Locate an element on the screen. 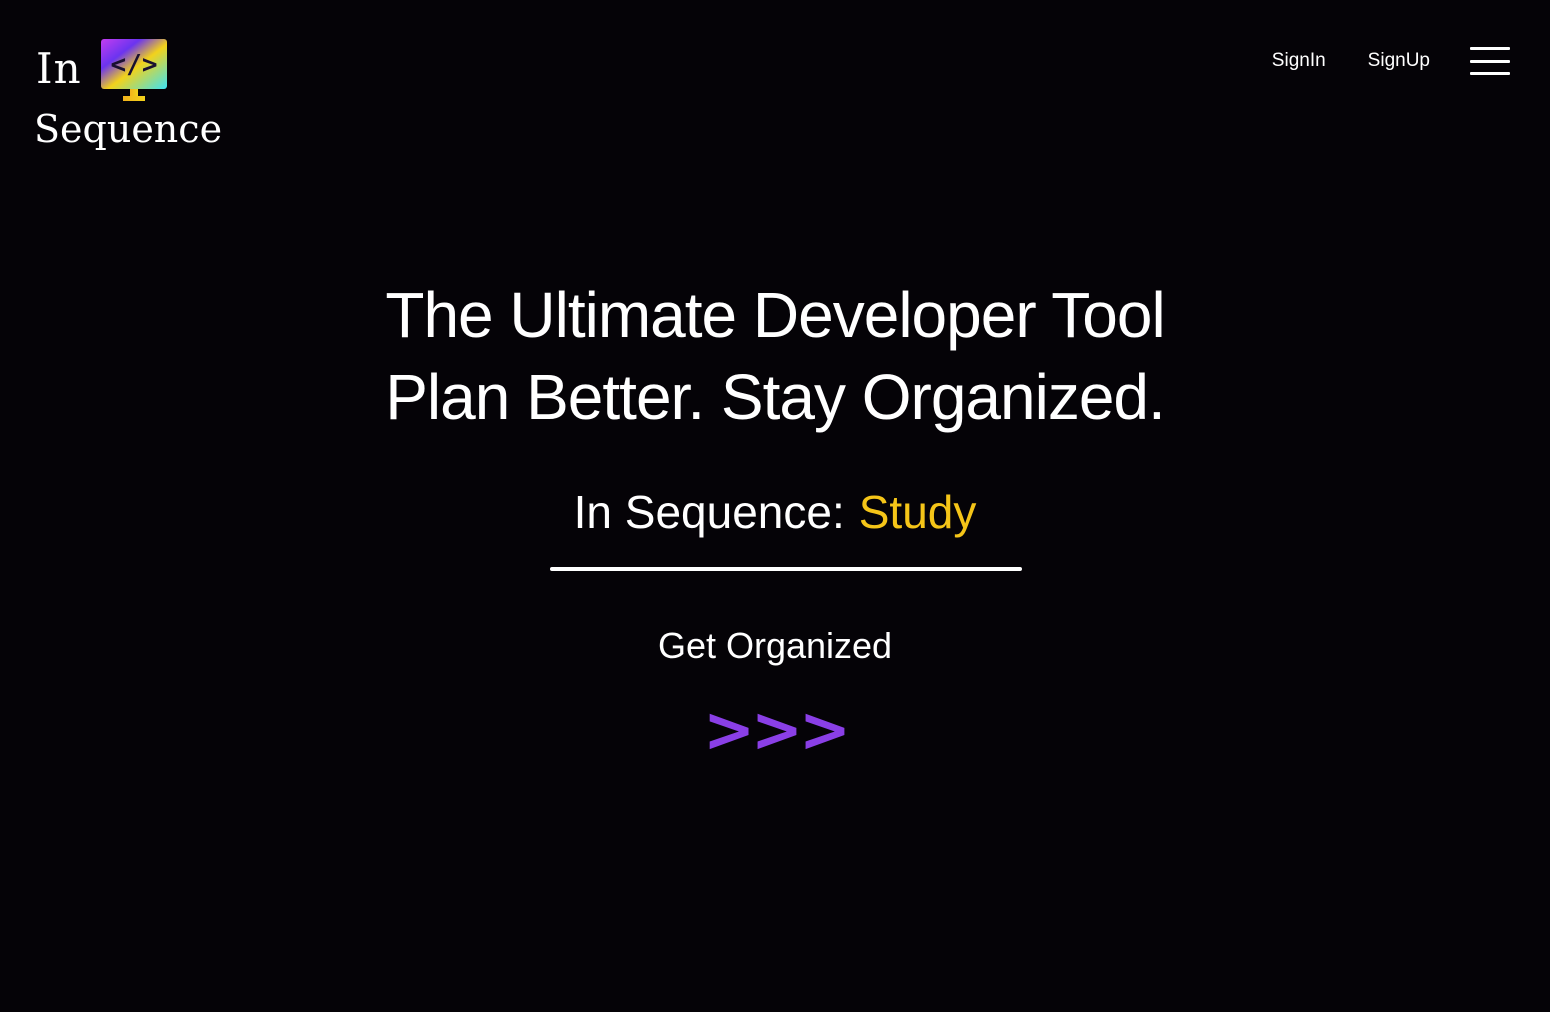 The image size is (1550, 1012). typed-prefix: In Sequence: is located at coordinates (709, 512).